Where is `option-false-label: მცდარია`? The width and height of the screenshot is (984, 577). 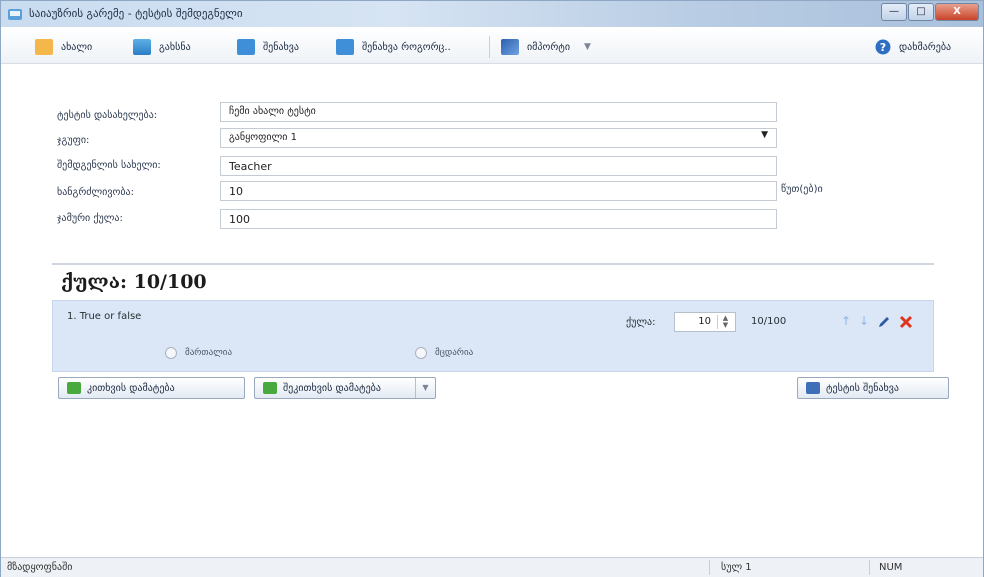 option-false-label: მცდარია is located at coordinates (454, 353).